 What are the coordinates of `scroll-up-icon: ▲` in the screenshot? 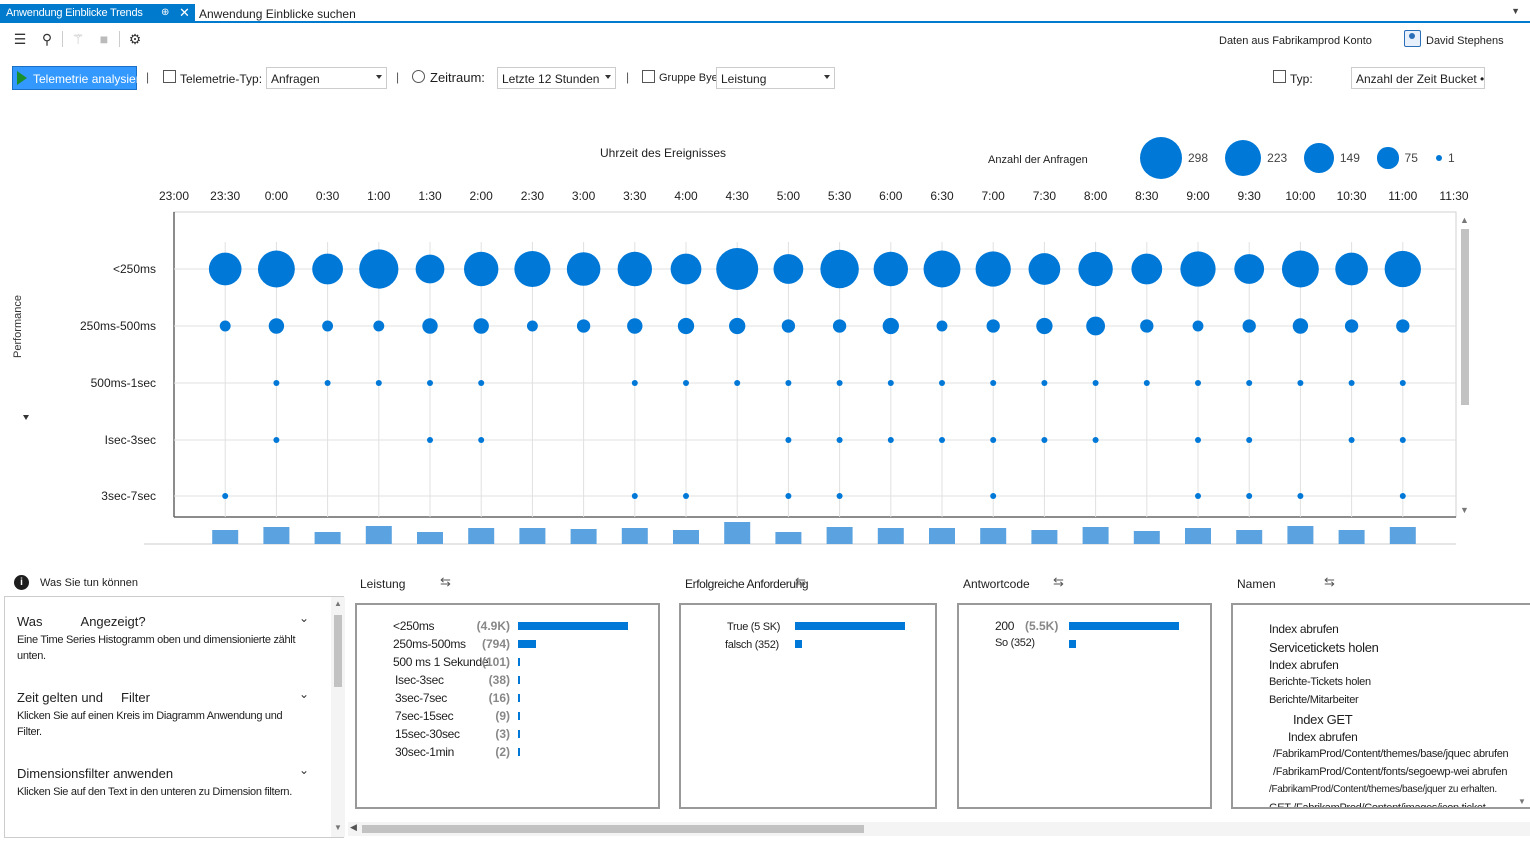 It's located at (1464, 220).